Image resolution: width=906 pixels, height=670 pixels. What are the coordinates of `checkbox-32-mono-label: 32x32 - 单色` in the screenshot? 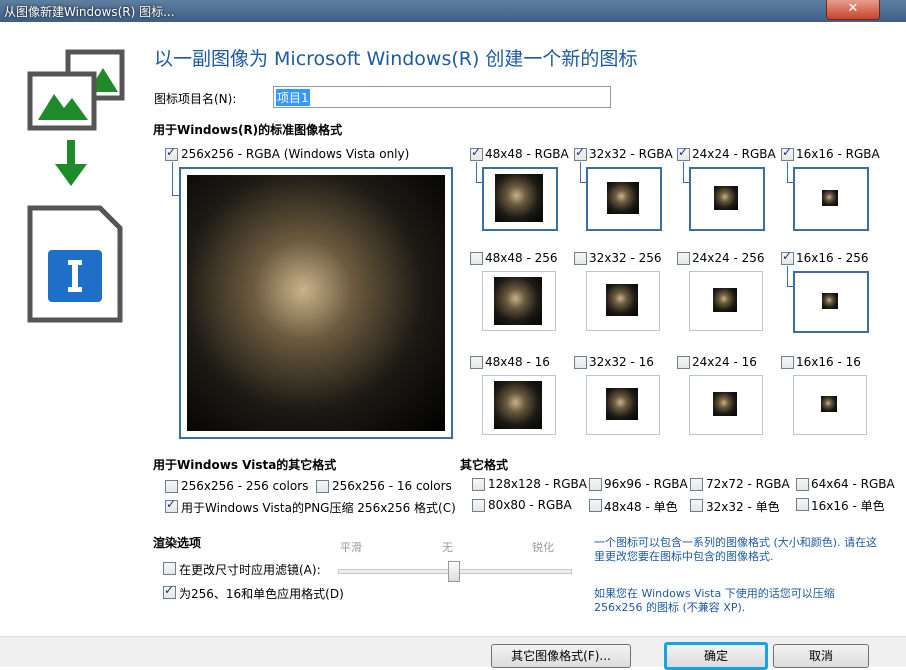 It's located at (743, 507).